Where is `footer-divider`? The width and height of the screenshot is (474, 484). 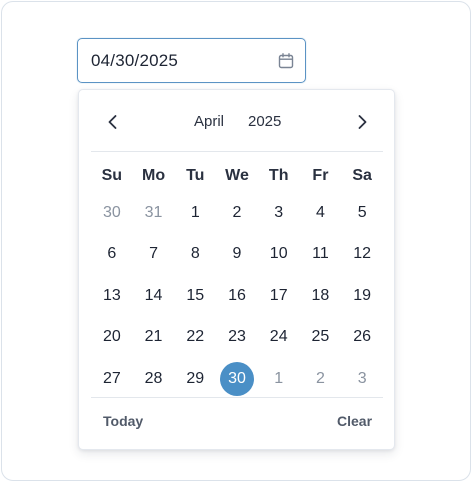 footer-divider is located at coordinates (237, 397).